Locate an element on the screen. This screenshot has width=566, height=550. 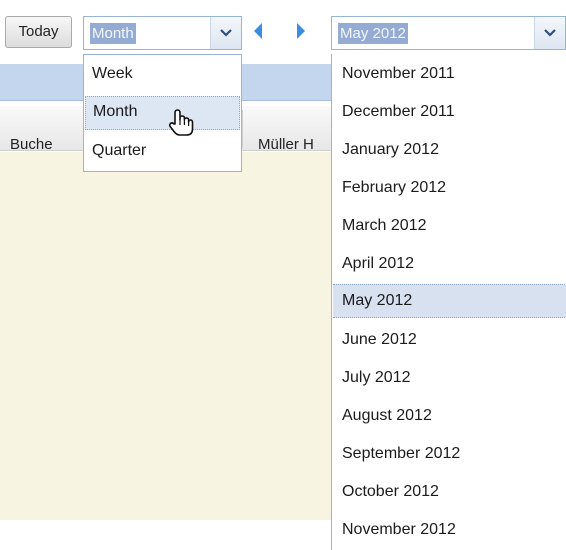
hand-cursor-icon is located at coordinates (181, 122).